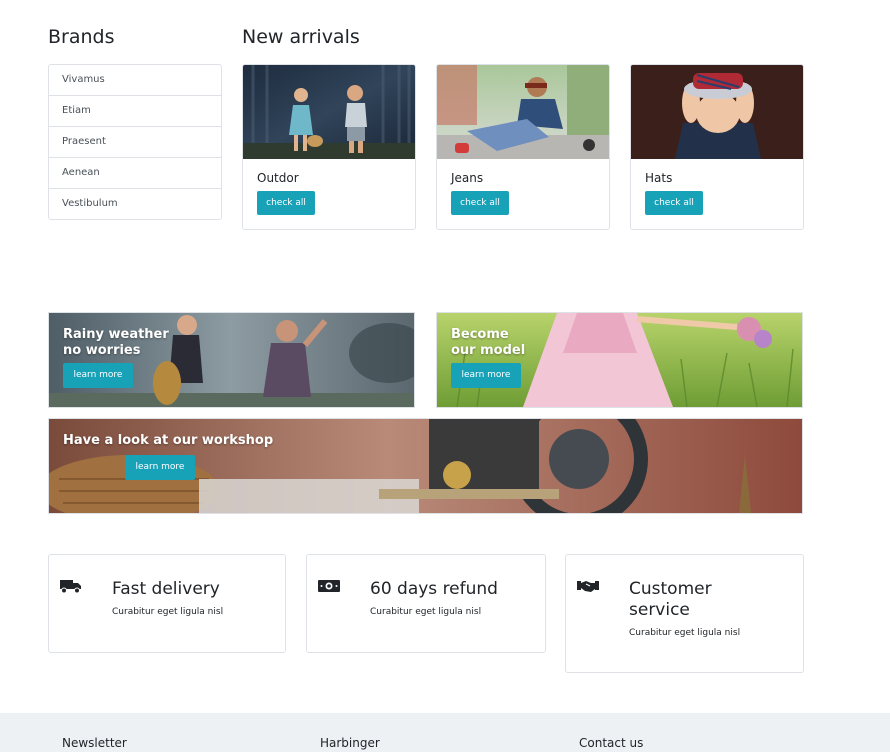 The height and width of the screenshot is (752, 890). What do you see at coordinates (135, 204) in the screenshot?
I see `brand-item-vestibulum: Vestibulum` at bounding box center [135, 204].